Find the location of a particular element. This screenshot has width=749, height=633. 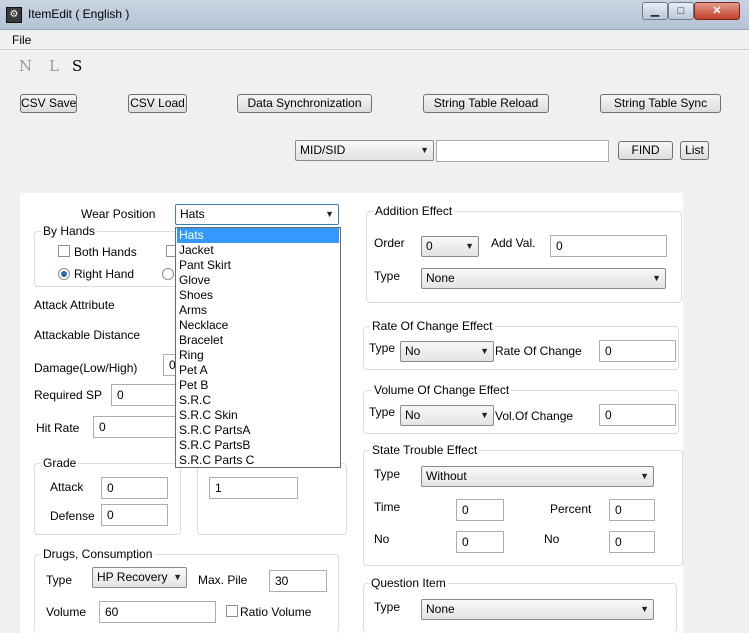

volume-type-select: No ▼ is located at coordinates (447, 415).